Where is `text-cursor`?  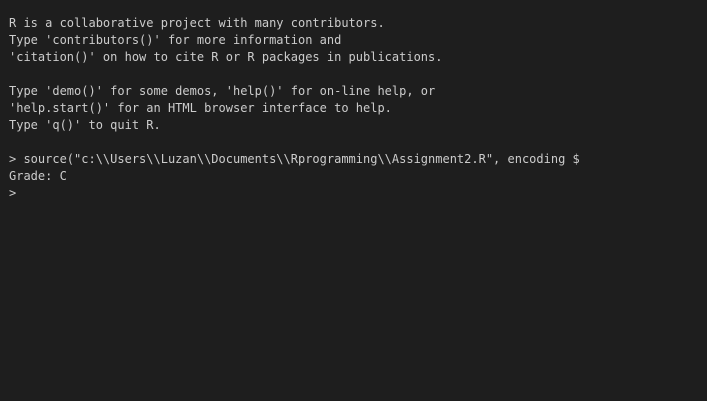 text-cursor is located at coordinates (19, 192).